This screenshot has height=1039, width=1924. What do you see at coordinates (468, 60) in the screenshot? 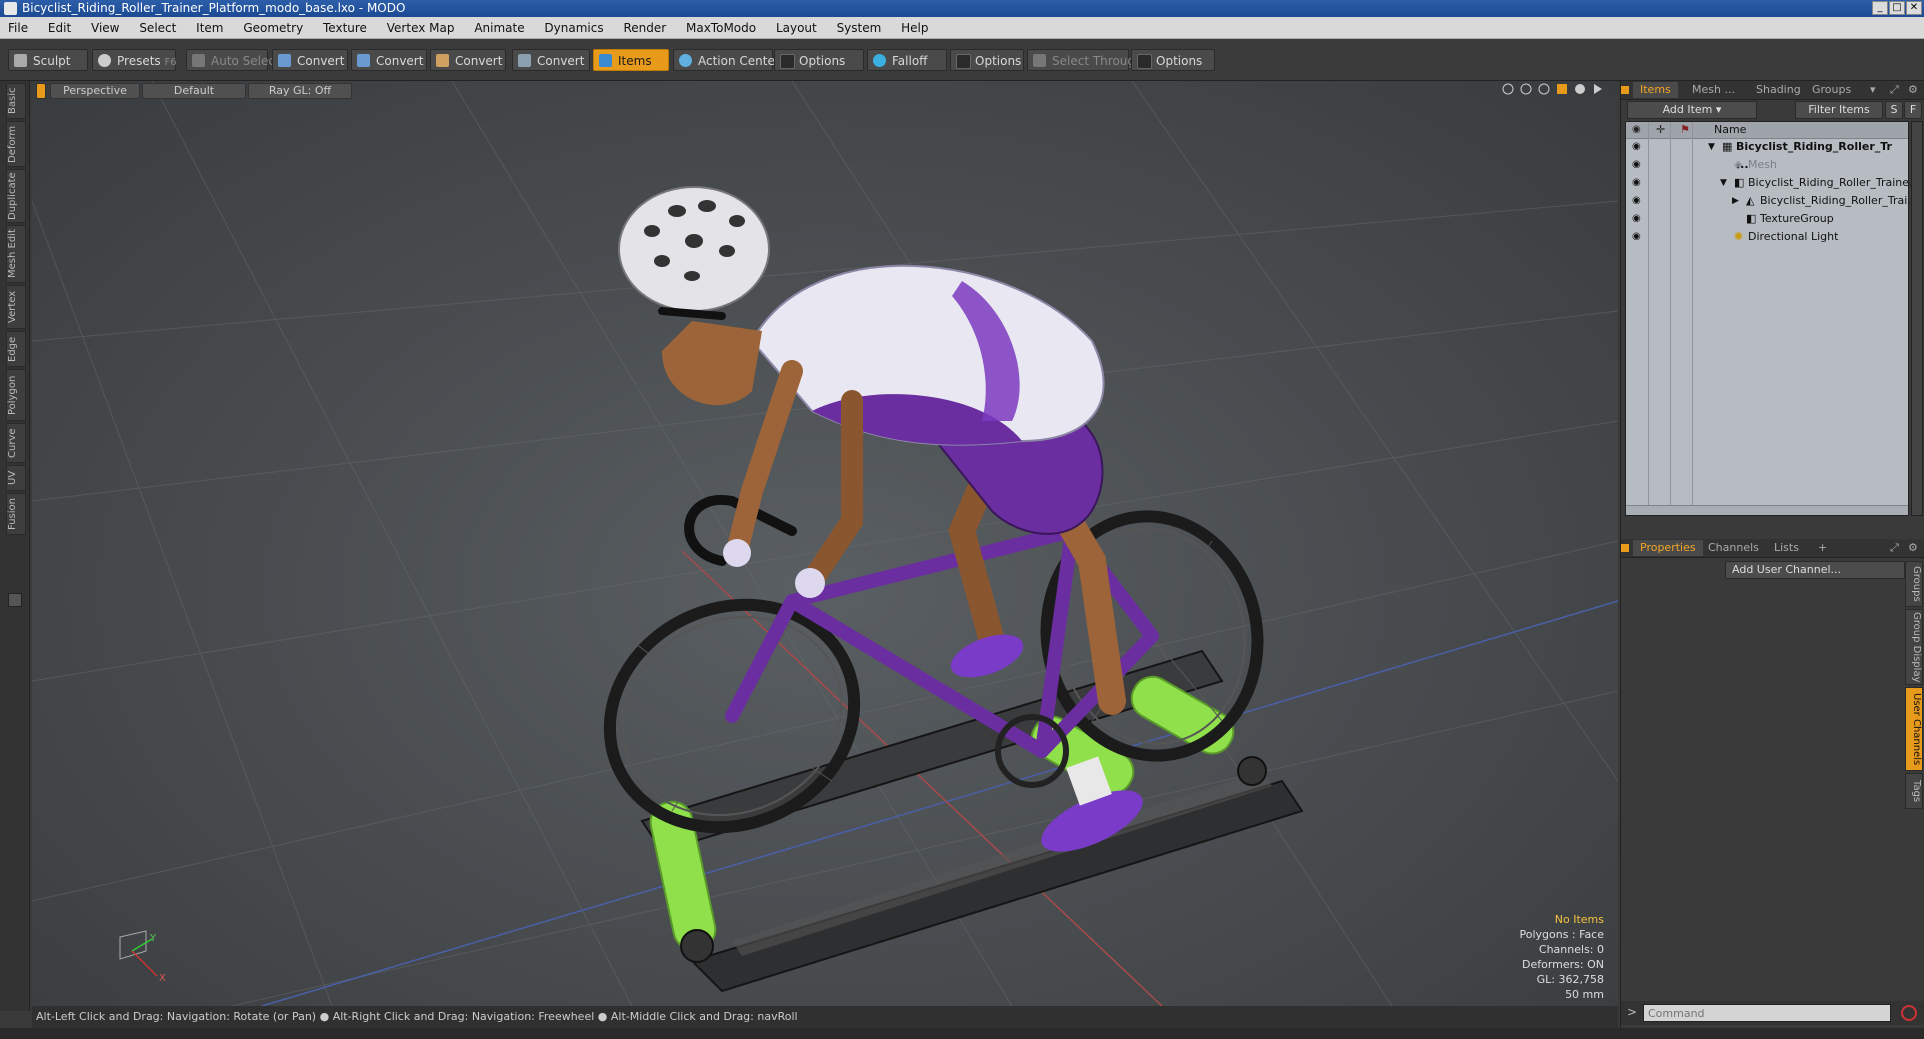
I see `convert-polygons-button: Convert` at bounding box center [468, 60].